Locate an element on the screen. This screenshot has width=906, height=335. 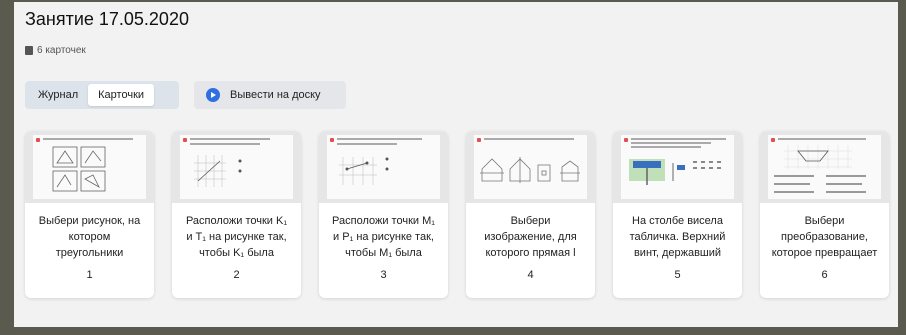
show-on-board-button: Вывести на доску is located at coordinates (270, 95).